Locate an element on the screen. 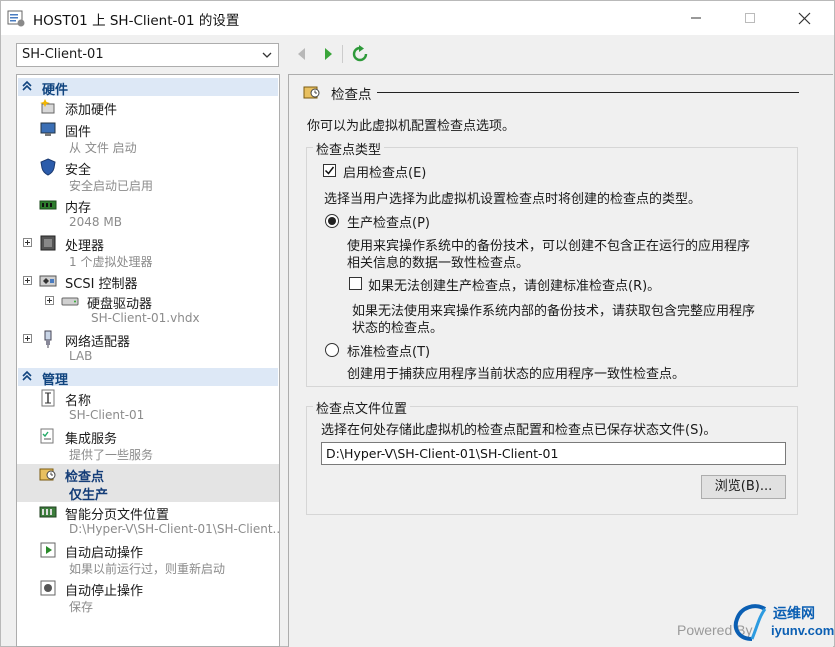  tree-item-hard-drive: 硬盘驱动器 SH-Client-01.vhdx is located at coordinates (148, 310).